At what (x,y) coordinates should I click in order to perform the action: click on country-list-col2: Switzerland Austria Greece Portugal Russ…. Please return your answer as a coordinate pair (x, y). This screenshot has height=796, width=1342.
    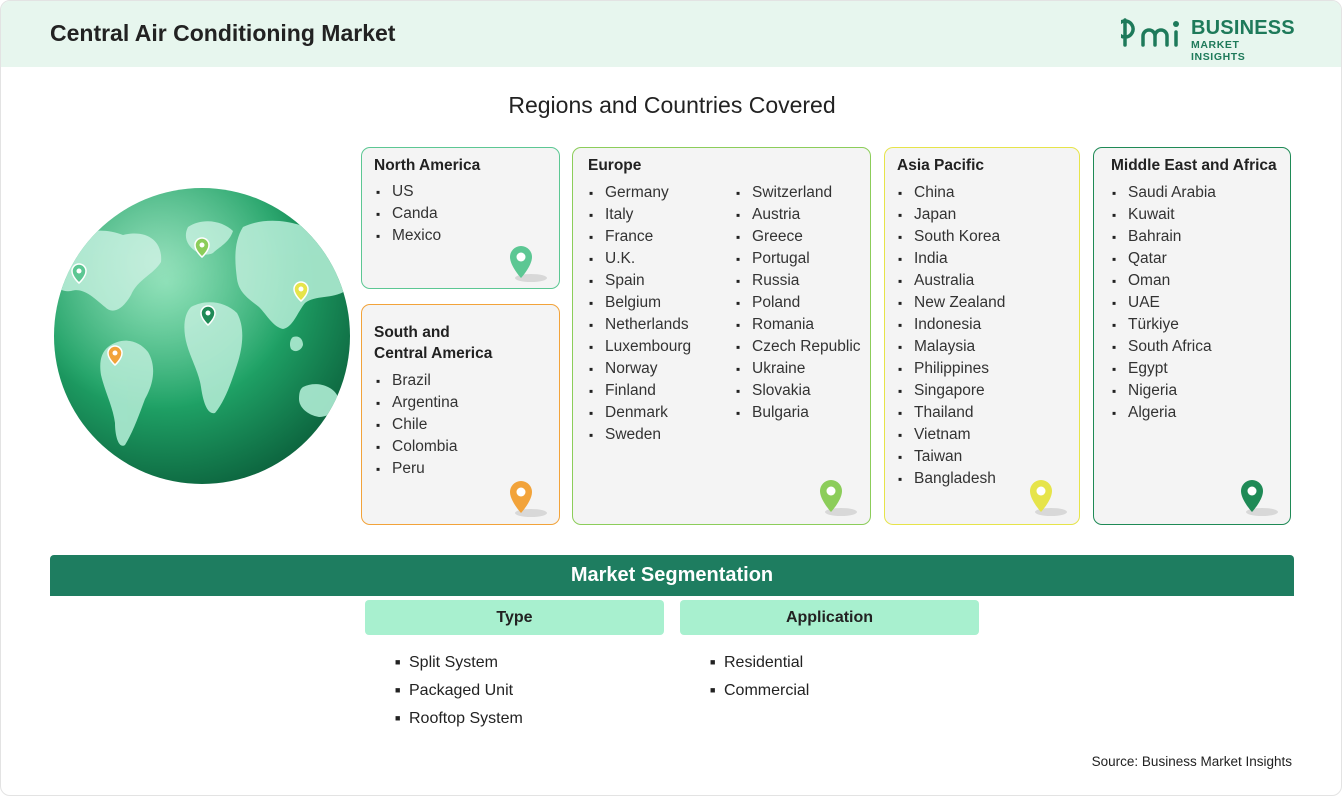
    Looking at the image, I should click on (798, 303).